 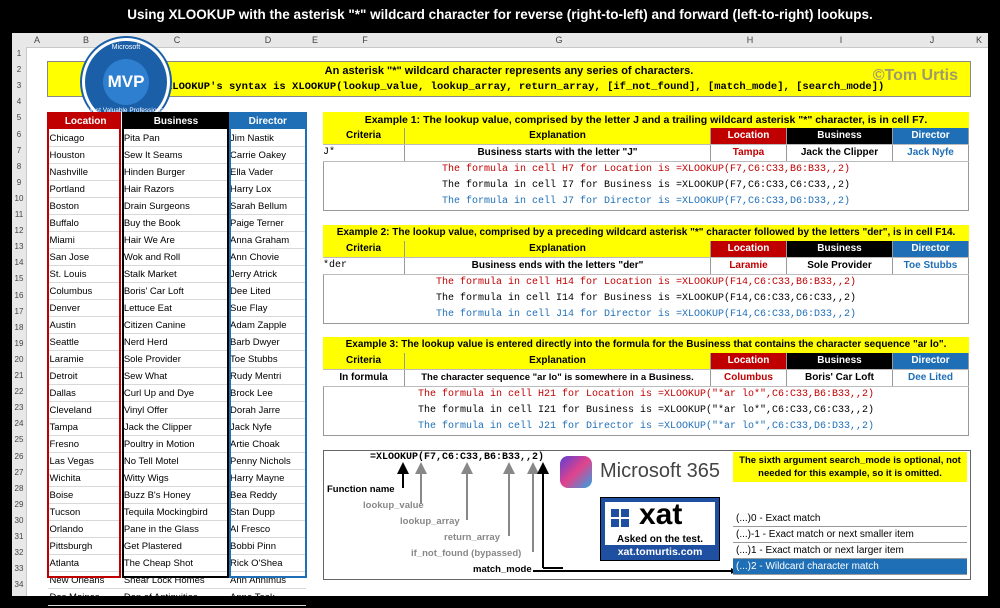 I want to click on row-header: 29, so click(x=19, y=504).